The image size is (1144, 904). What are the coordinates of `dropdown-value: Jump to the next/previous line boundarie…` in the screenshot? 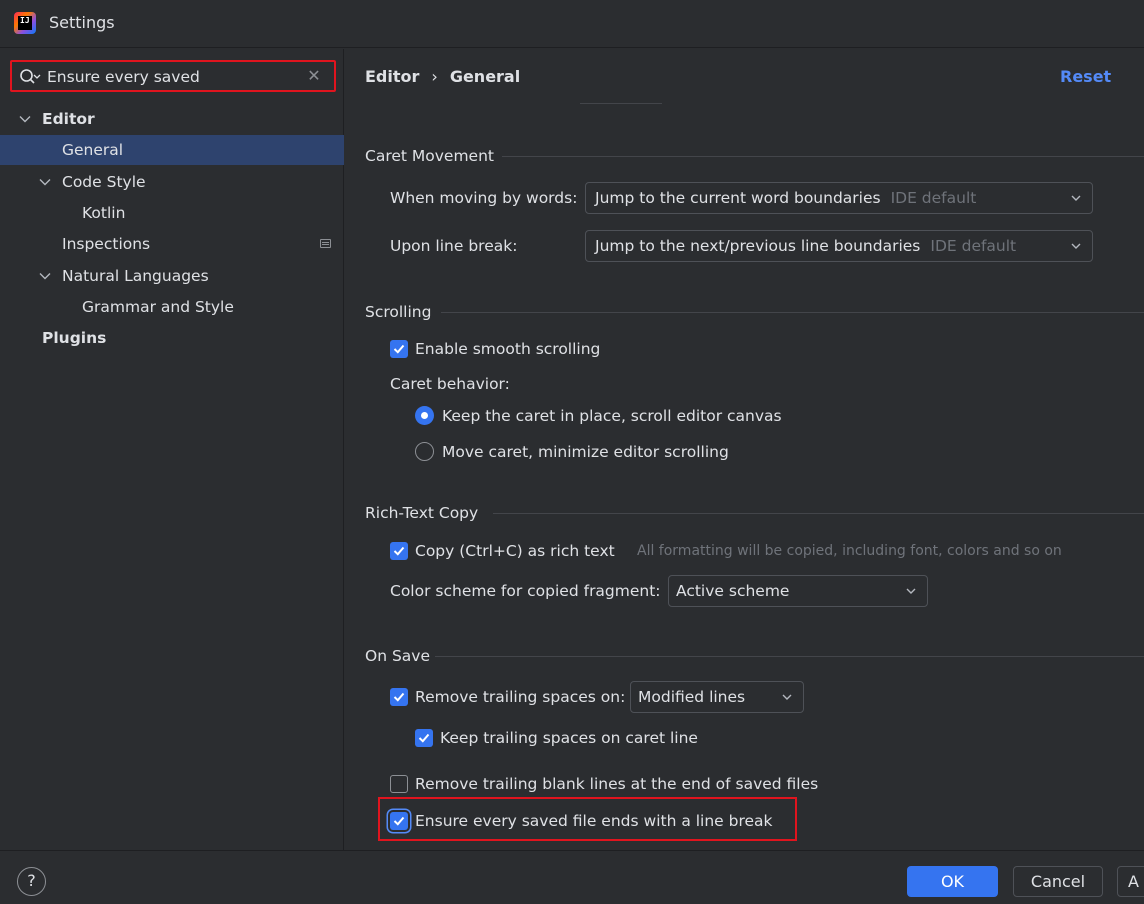 It's located at (758, 246).